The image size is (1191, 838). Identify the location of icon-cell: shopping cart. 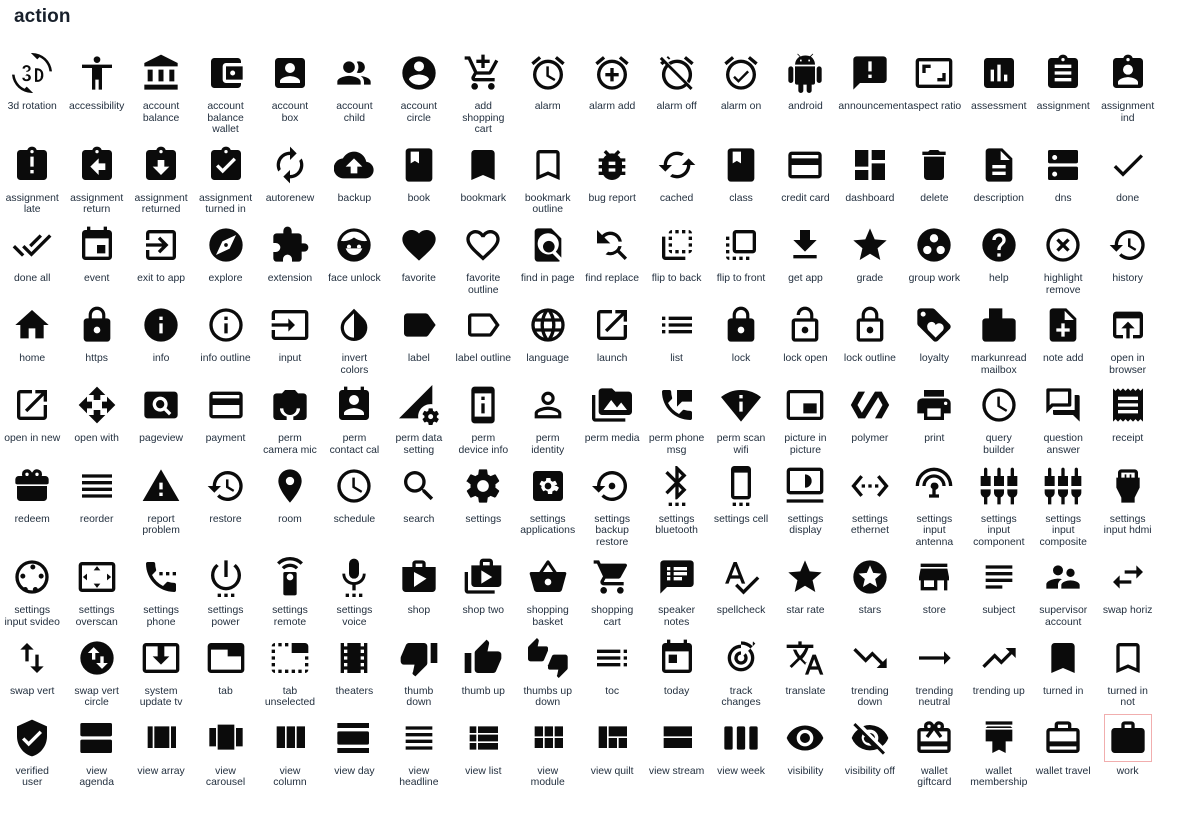
(612, 588).